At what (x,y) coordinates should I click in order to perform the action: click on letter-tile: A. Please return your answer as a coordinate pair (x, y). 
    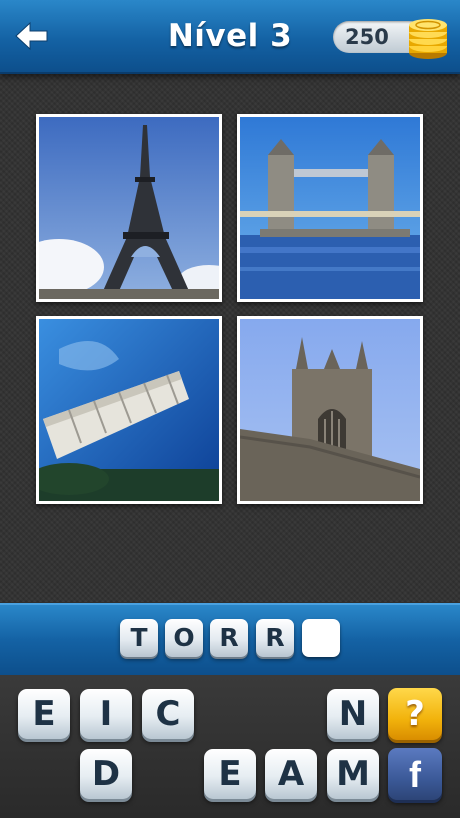
    Looking at the image, I should click on (291, 774).